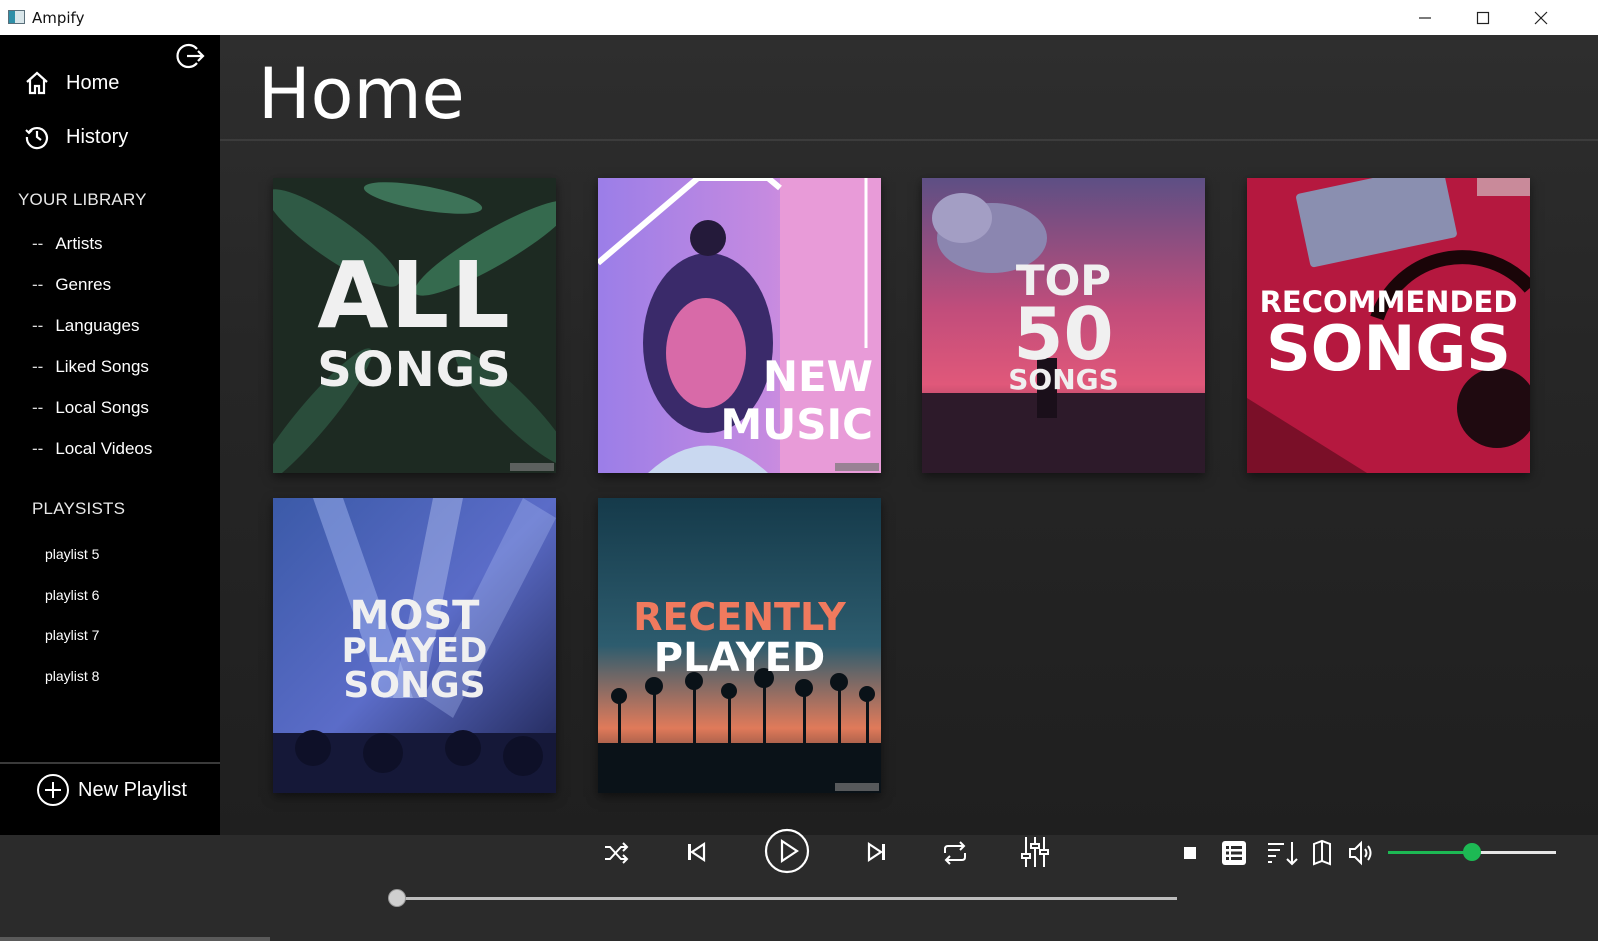 This screenshot has width=1598, height=941. I want to click on bottom-strip, so click(135, 939).